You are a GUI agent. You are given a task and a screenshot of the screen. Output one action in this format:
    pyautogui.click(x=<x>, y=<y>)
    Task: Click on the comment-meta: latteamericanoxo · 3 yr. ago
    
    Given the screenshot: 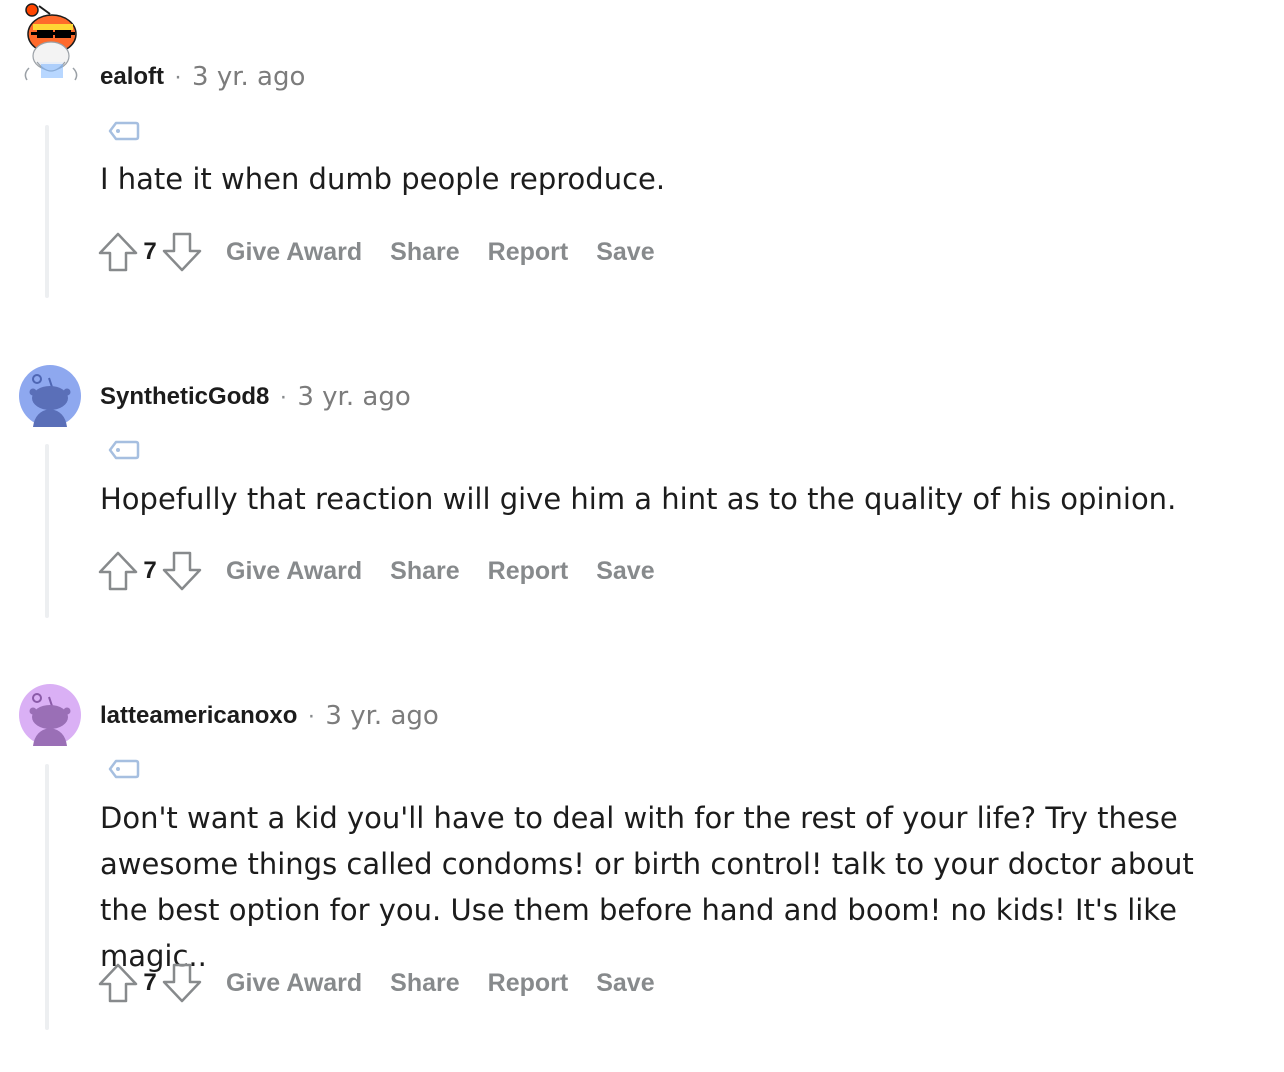 What is the action you would take?
    pyautogui.click(x=269, y=716)
    